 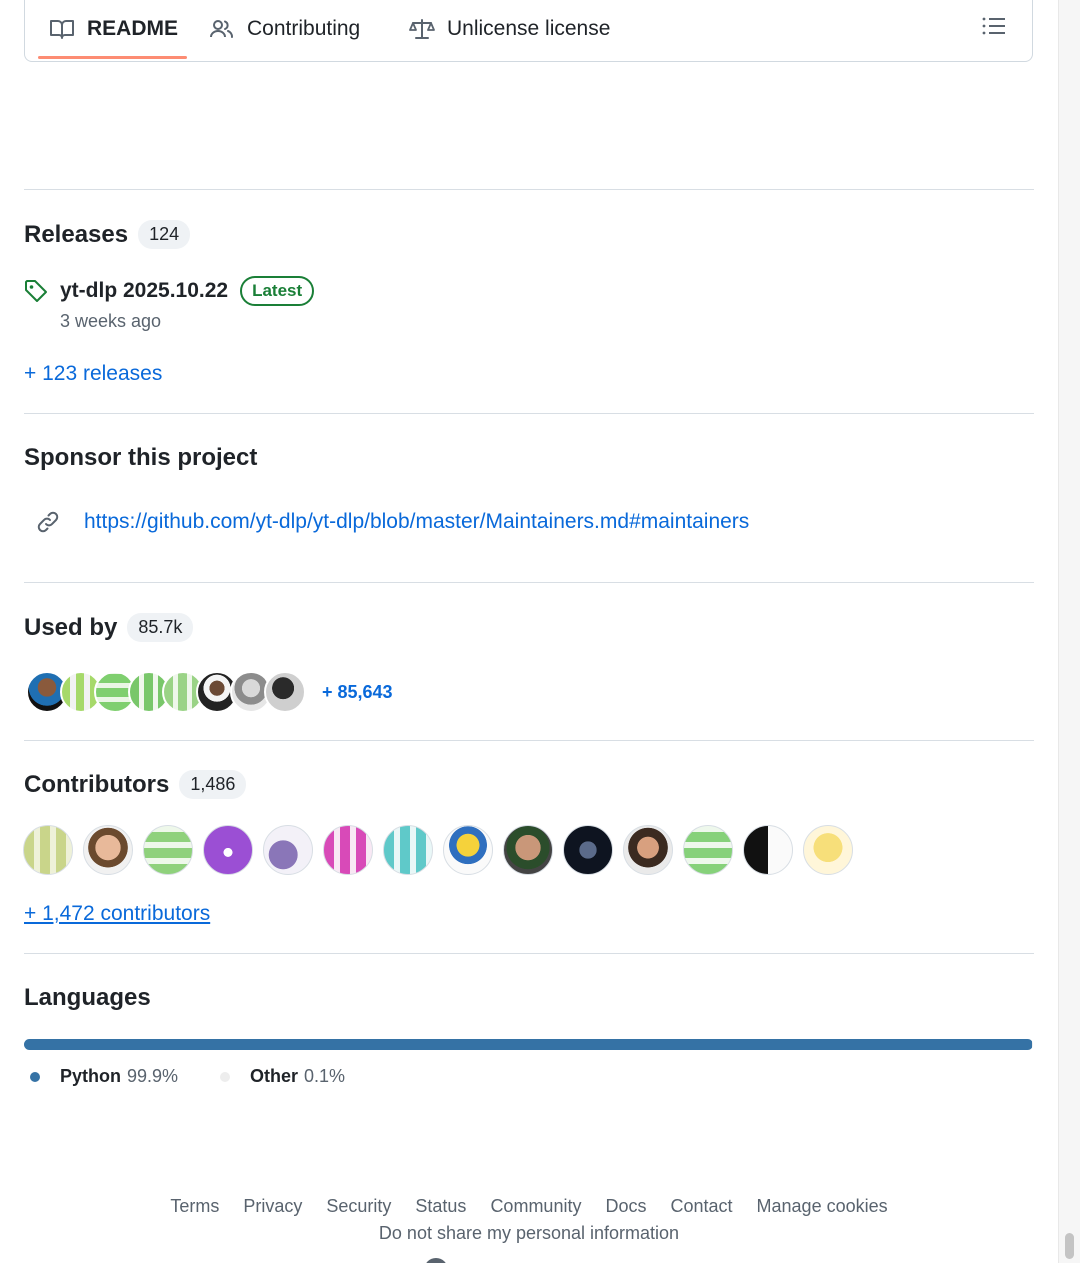 What do you see at coordinates (213, 784) in the screenshot?
I see `contributors-count: 1,486` at bounding box center [213, 784].